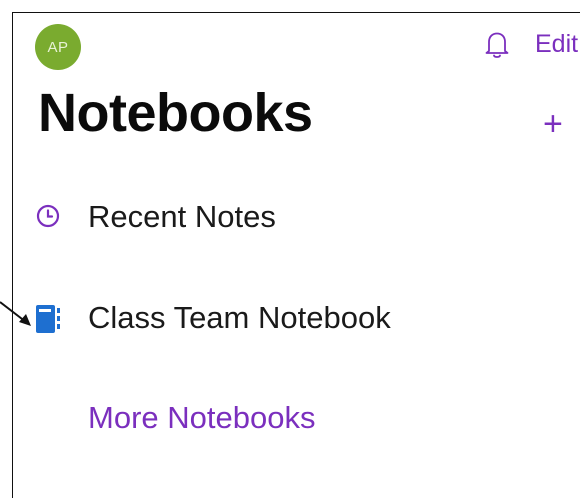 The width and height of the screenshot is (580, 498). Describe the element at coordinates (182, 216) in the screenshot. I see `recent-notes-label: Recent Notes` at that location.